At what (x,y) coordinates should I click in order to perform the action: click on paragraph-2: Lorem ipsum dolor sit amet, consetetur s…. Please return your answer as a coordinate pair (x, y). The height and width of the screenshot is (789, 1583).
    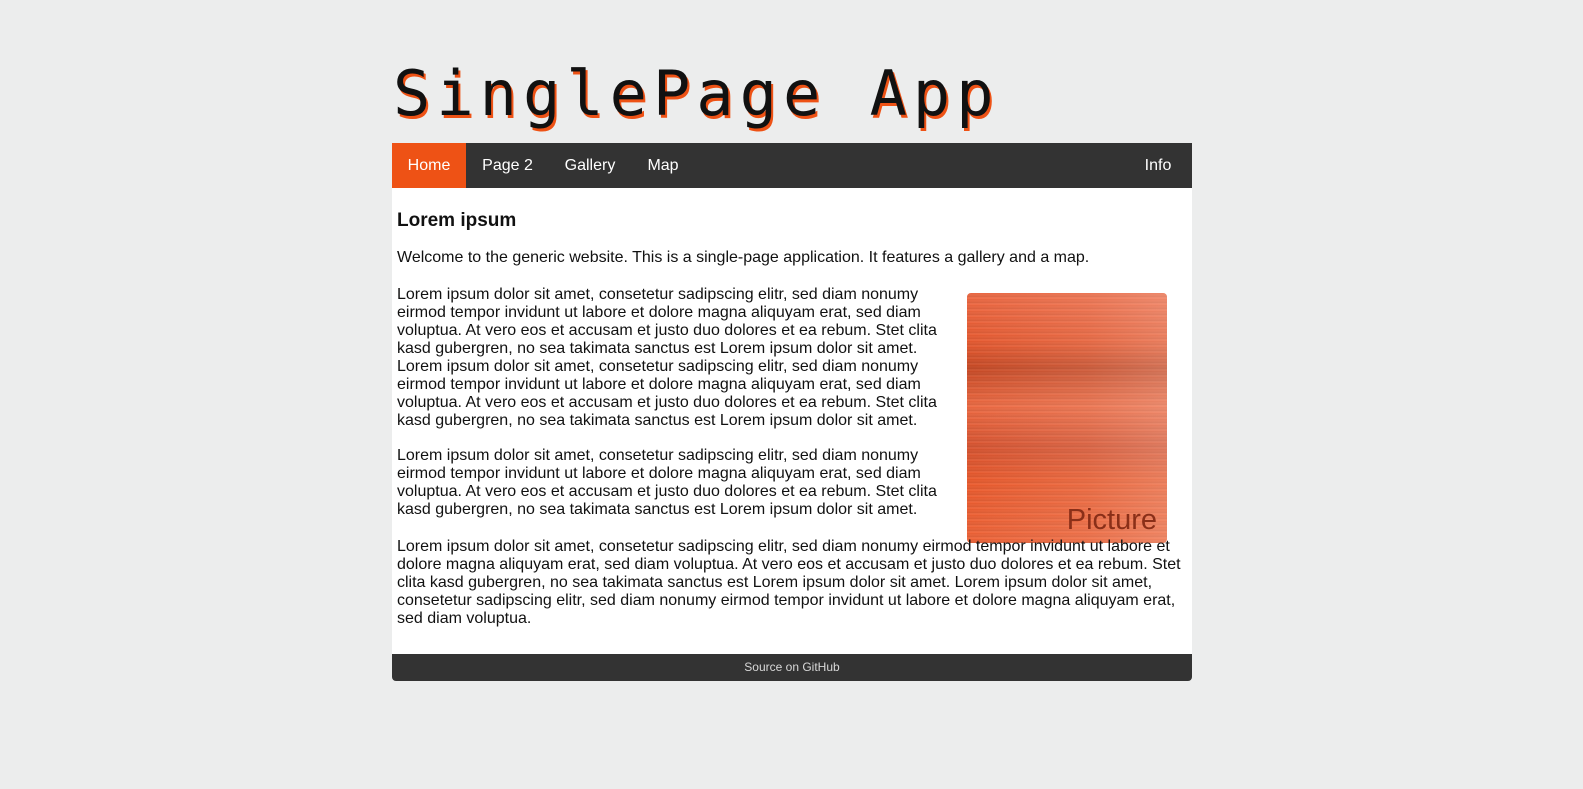
    Looking at the image, I should click on (667, 482).